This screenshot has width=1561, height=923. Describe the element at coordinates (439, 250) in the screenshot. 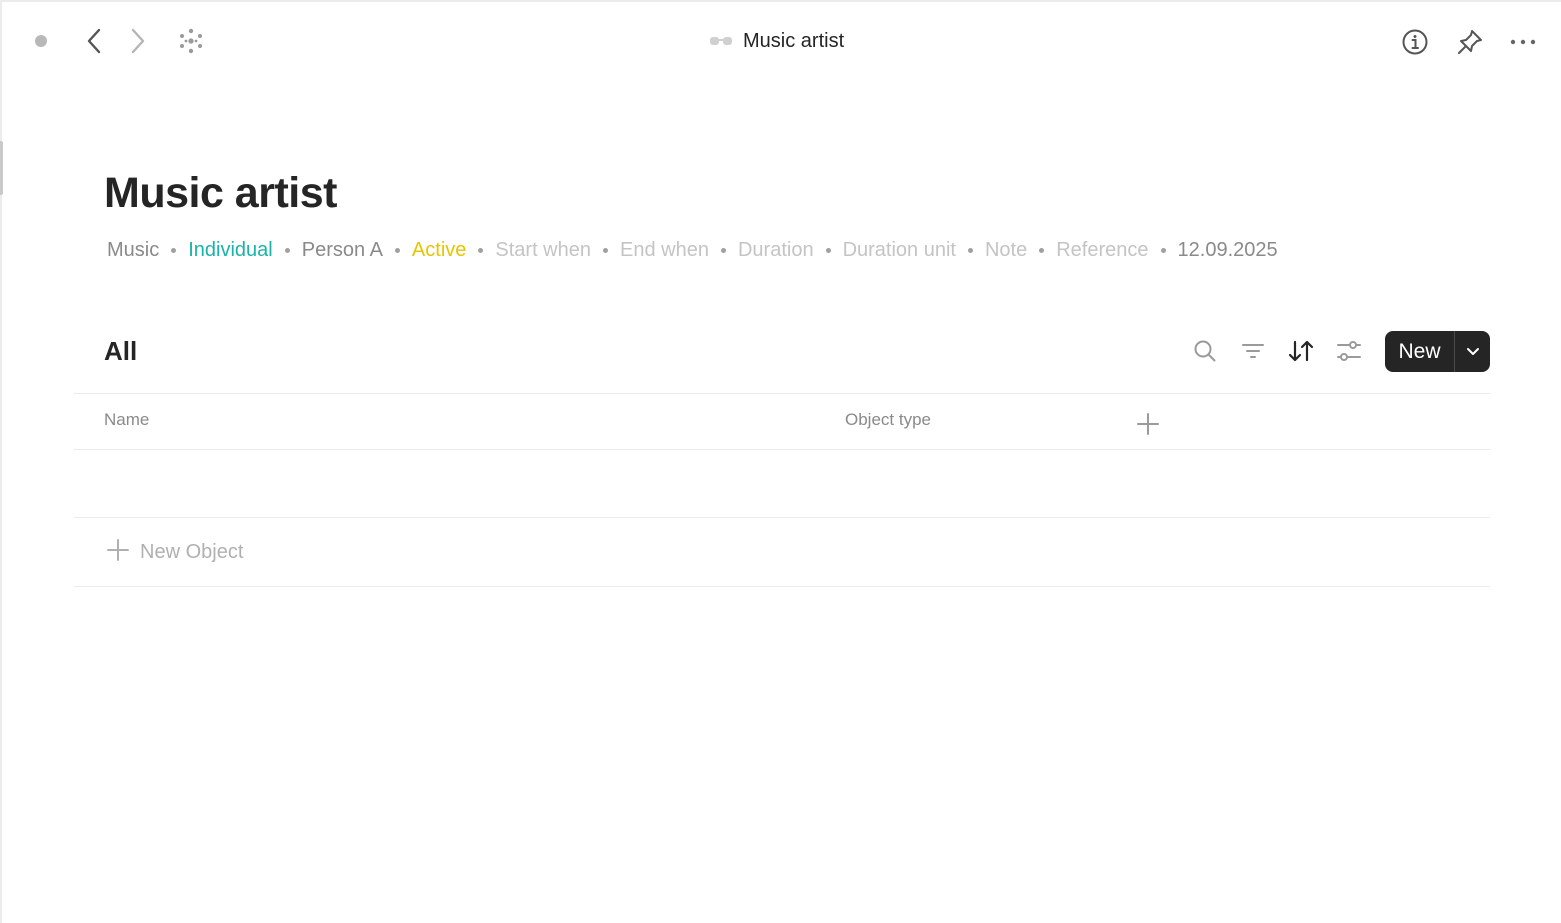

I see `relation-item: Active` at that location.